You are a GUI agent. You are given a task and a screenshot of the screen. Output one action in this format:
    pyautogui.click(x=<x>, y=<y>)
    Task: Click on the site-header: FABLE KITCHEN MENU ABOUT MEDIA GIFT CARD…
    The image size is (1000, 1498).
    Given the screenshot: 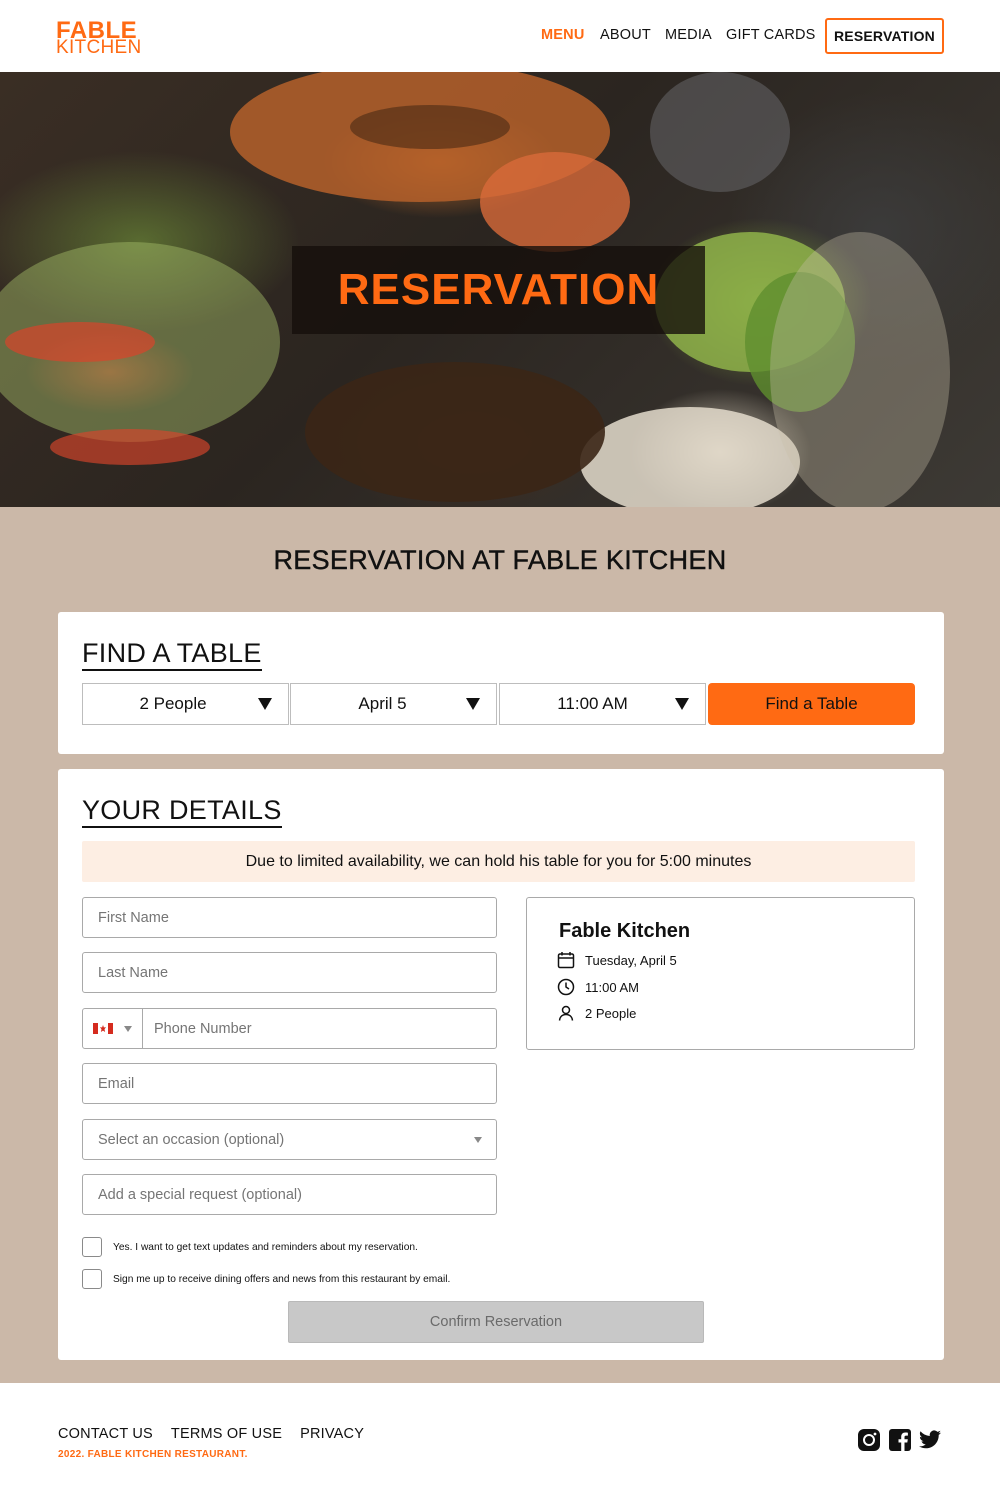 What is the action you would take?
    pyautogui.click(x=500, y=36)
    